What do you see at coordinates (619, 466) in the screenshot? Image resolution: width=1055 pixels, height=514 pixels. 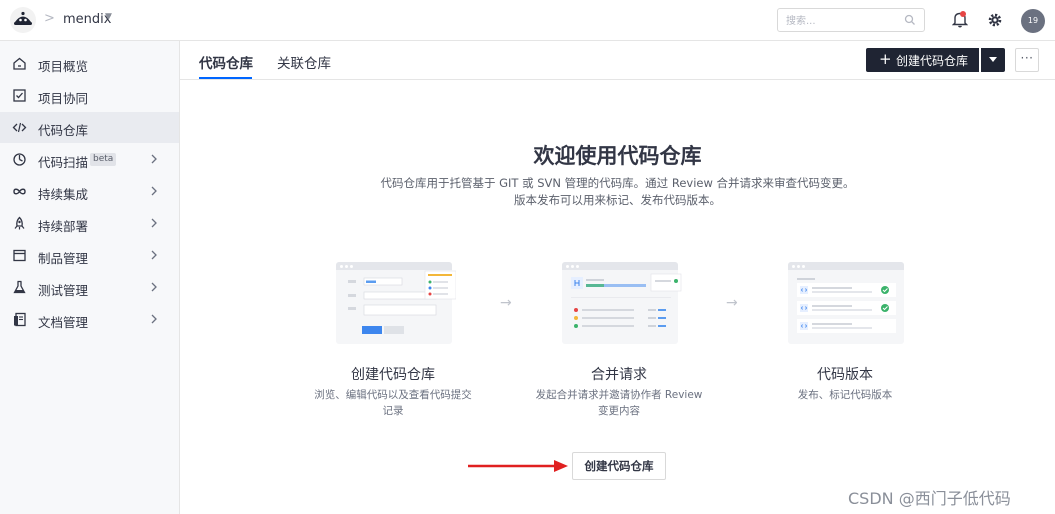 I see `create-repo-cta-button: 创建代码仓库` at bounding box center [619, 466].